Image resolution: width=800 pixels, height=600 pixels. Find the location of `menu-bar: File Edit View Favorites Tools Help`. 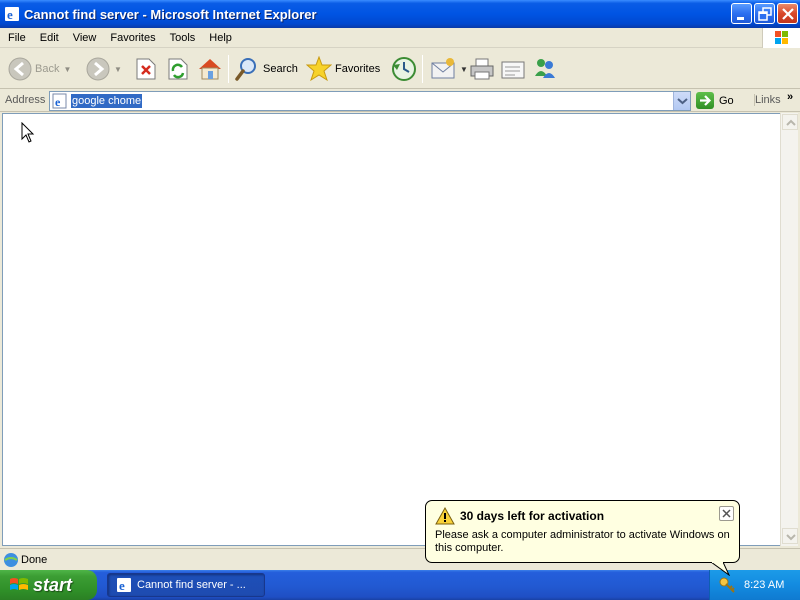

menu-bar: File Edit View Favorites Tools Help is located at coordinates (400, 38).